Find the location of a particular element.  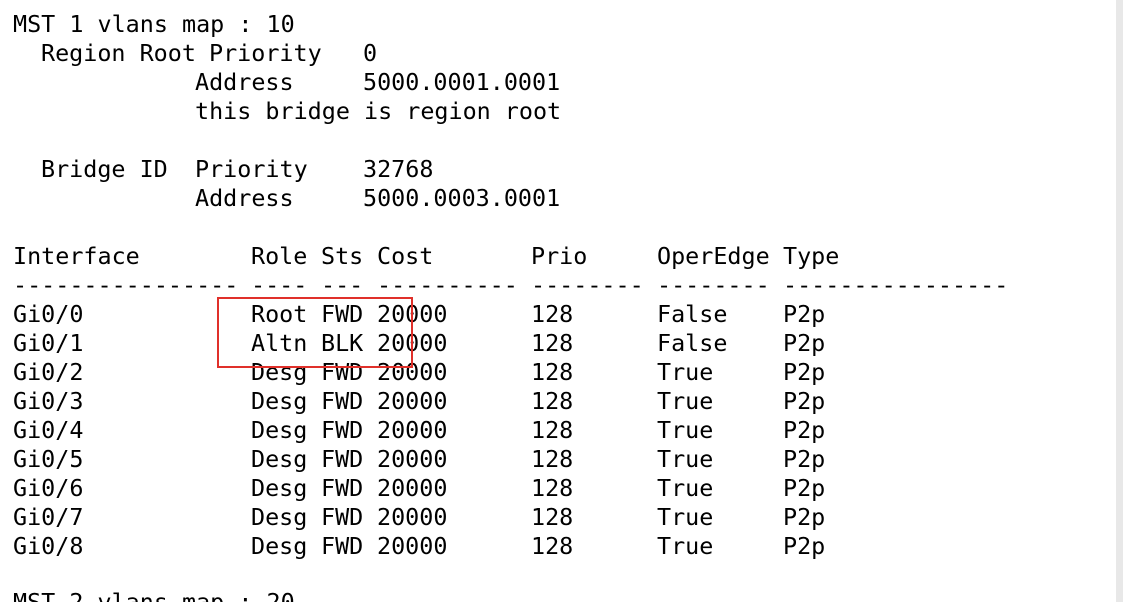

bridge-id-address-line: Address 5000.0003.0001 is located at coordinates (558, 198).